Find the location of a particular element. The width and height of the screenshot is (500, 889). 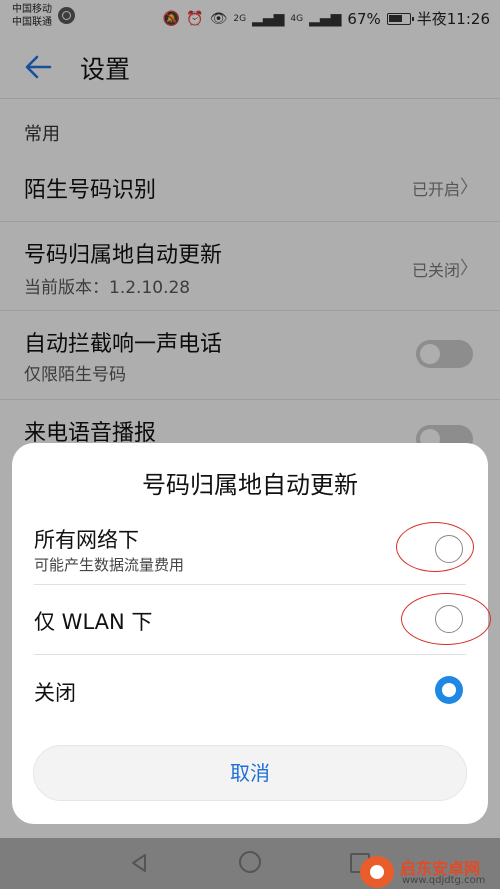

dialog-title: 号码归属地自动更新 is located at coordinates (250, 485).